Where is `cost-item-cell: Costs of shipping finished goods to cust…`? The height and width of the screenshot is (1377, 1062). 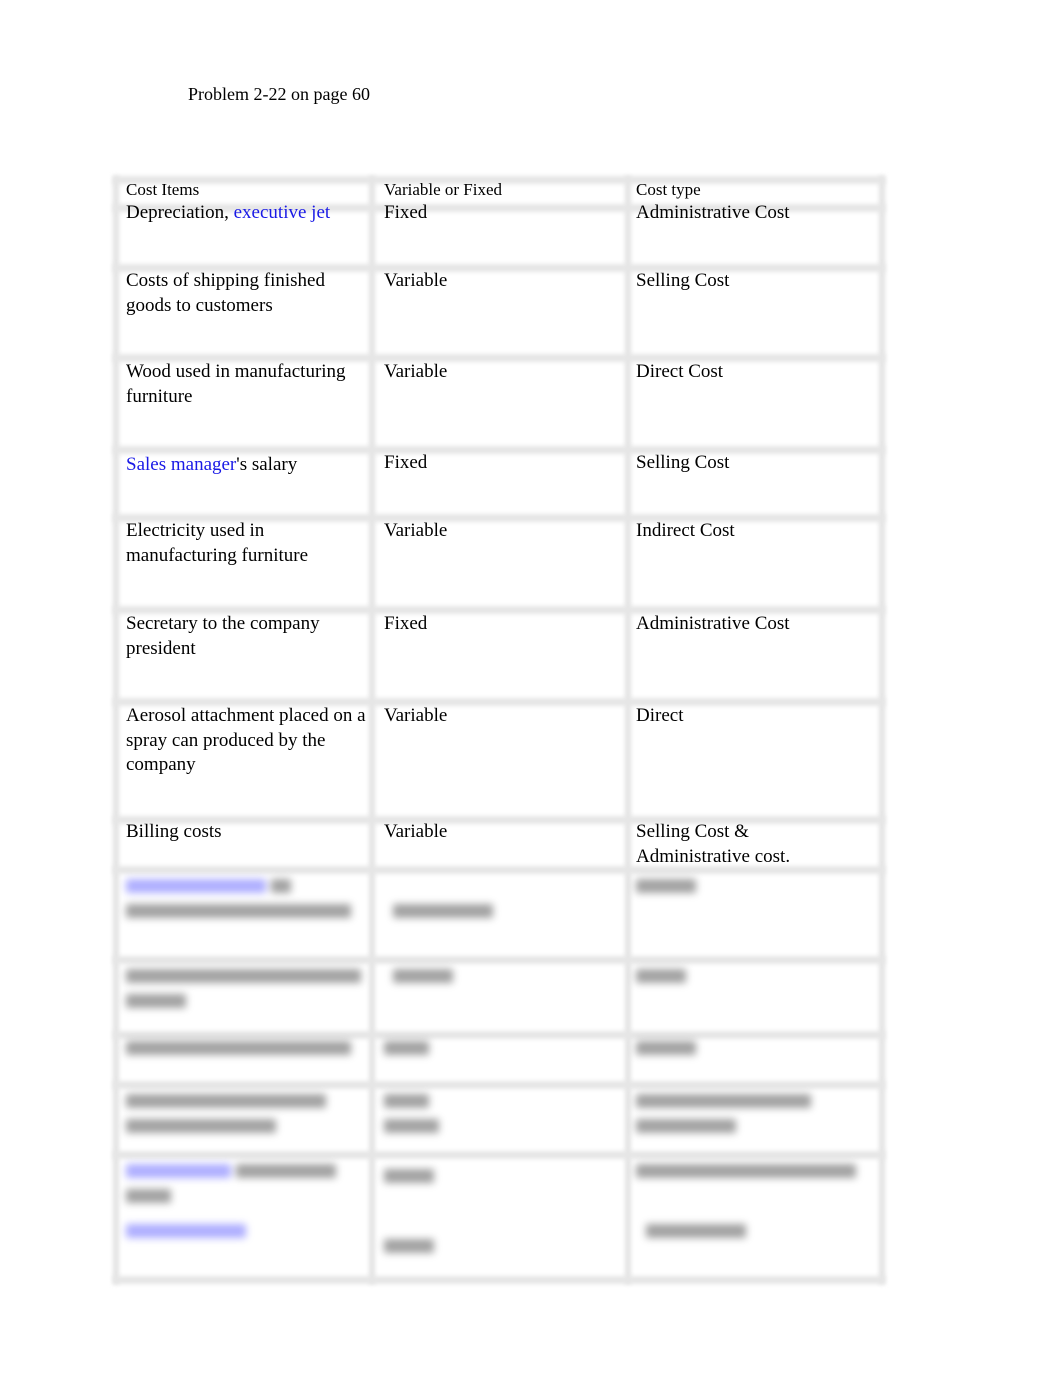
cost-item-cell: Costs of shipping finished goods to cust… is located at coordinates (225, 293).